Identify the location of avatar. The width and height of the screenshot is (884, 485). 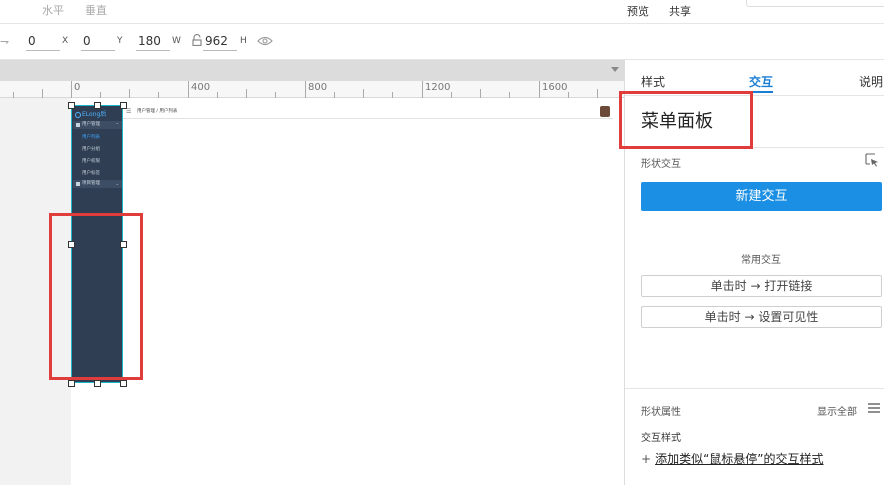
(605, 111).